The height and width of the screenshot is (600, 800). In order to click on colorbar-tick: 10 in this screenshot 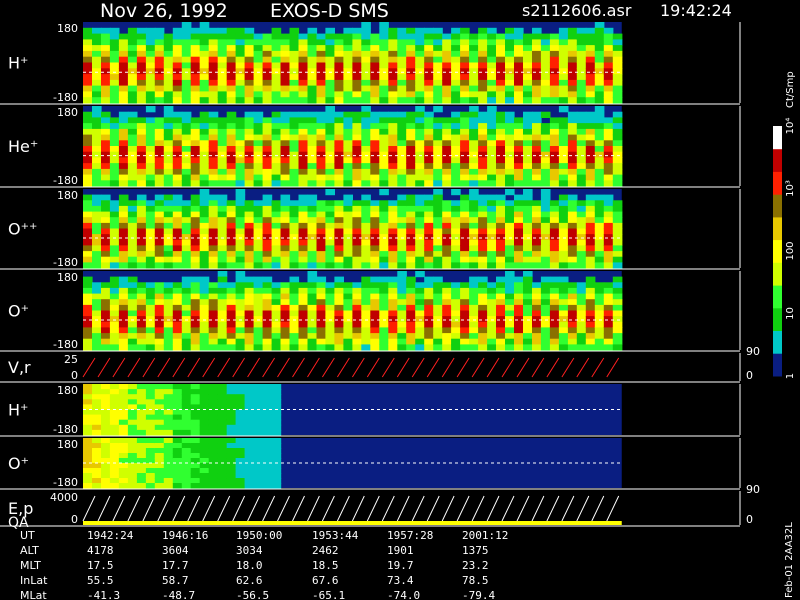, I will do `click(790, 313)`.